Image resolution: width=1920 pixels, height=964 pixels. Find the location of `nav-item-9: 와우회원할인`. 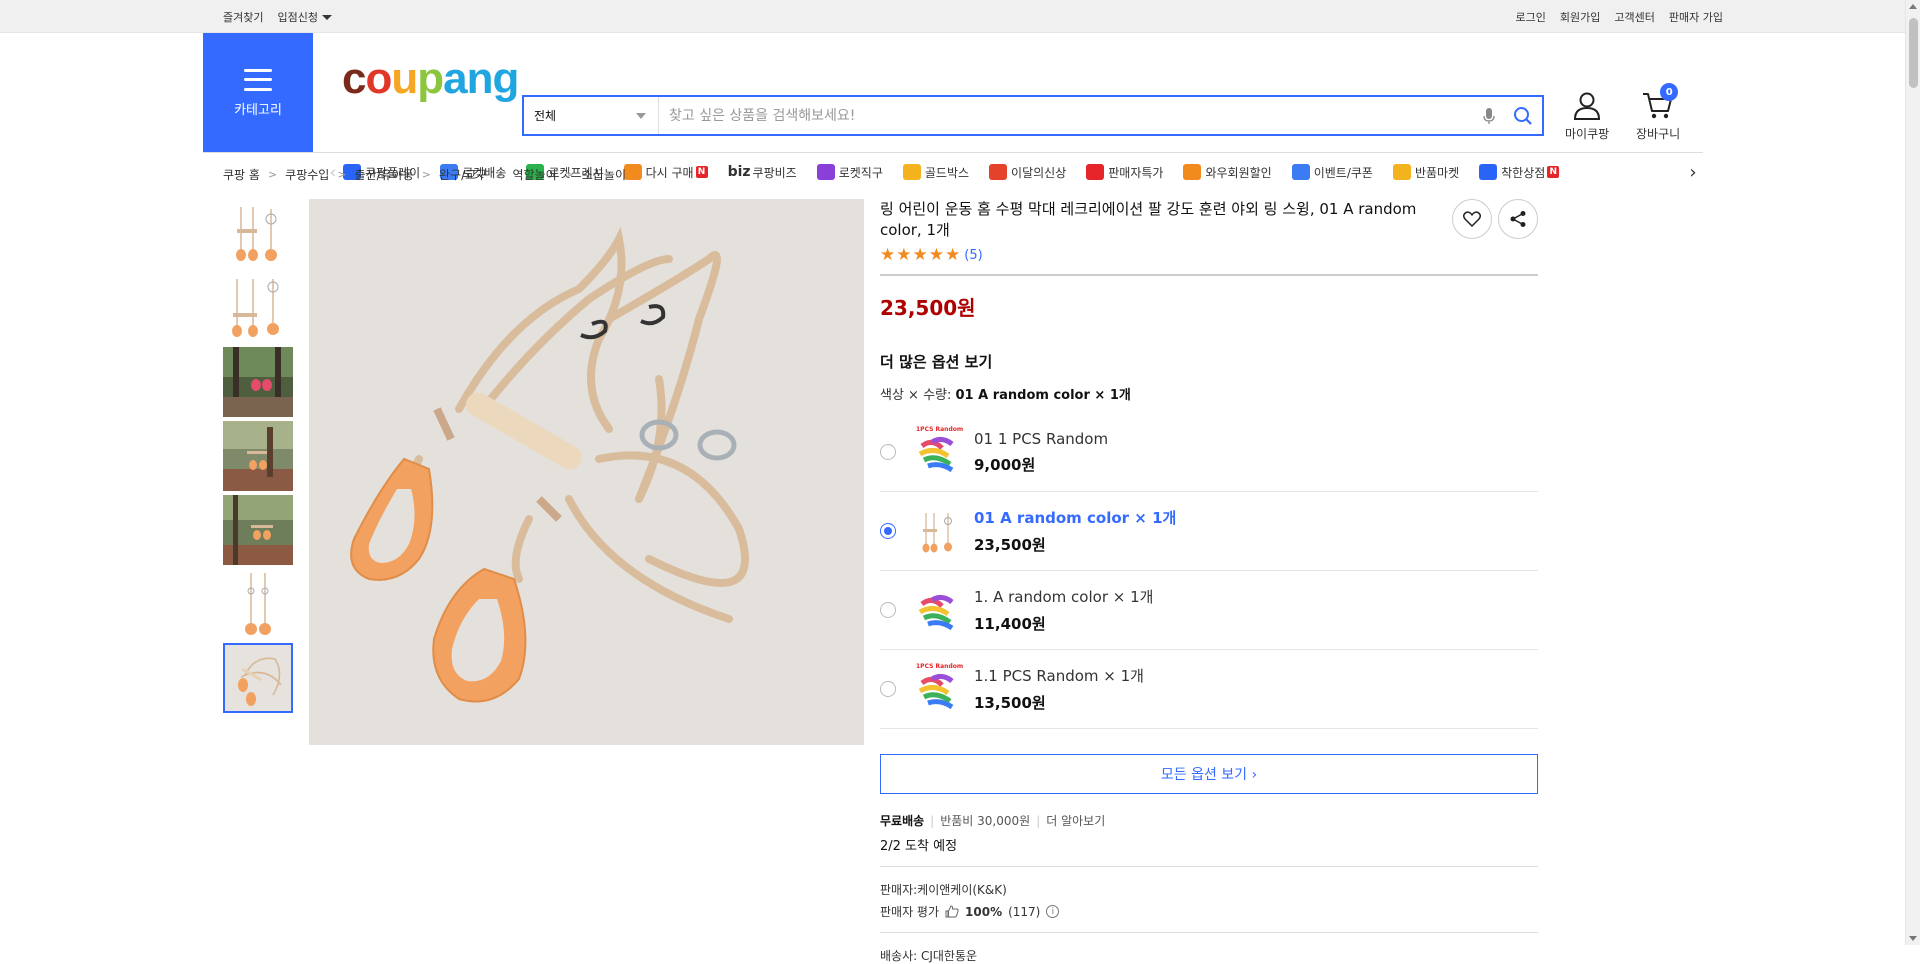

nav-item-9: 와우회원할인 is located at coordinates (1227, 172).